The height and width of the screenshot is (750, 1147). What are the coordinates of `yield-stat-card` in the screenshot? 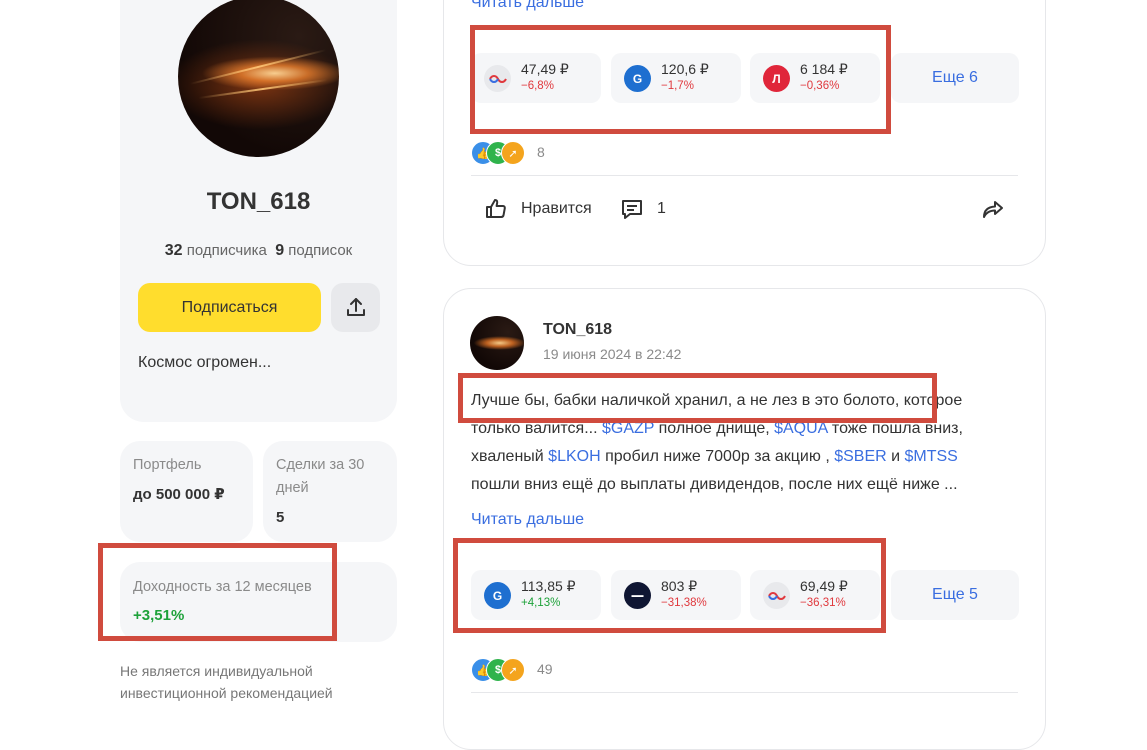 It's located at (258, 602).